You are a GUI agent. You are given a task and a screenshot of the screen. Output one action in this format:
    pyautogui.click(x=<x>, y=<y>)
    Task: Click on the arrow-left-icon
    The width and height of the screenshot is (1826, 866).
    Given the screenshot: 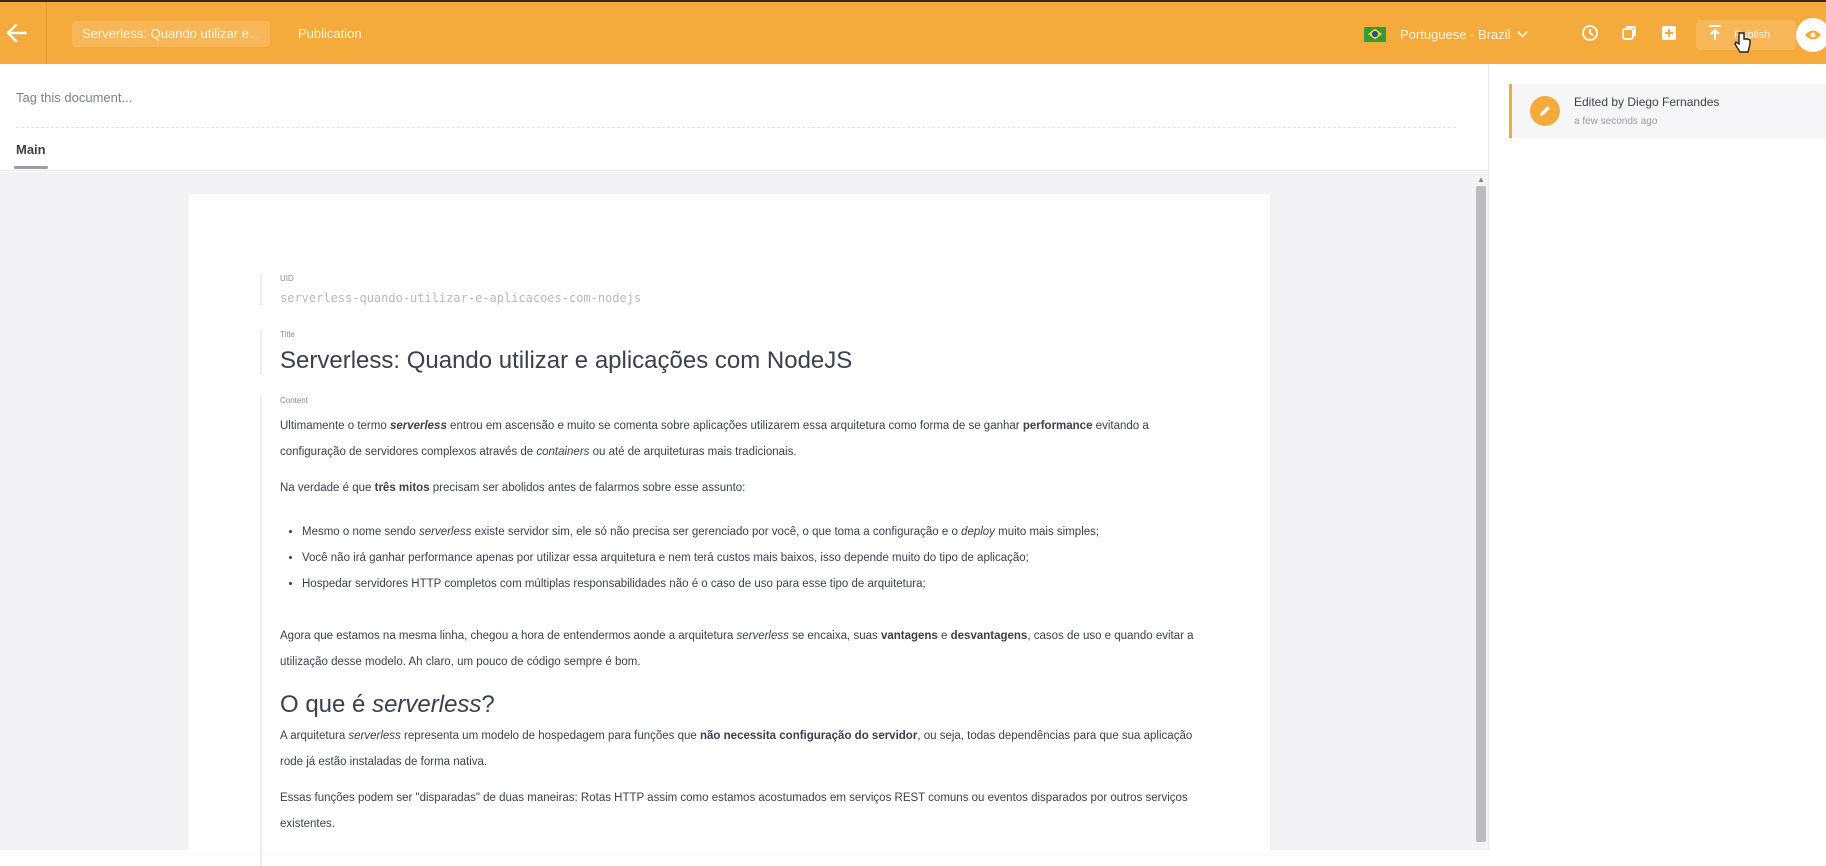 What is the action you would take?
    pyautogui.click(x=17, y=33)
    